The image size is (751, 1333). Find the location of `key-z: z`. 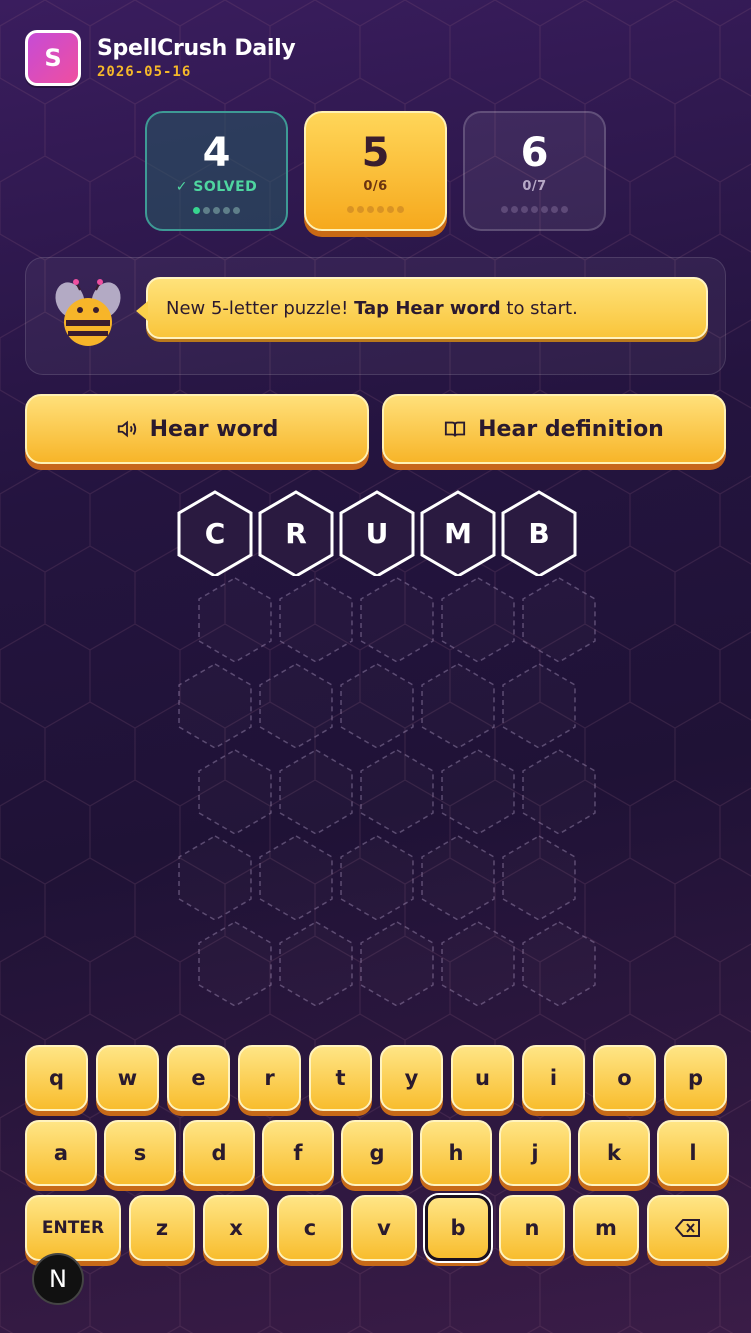

key-z: z is located at coordinates (162, 1228).